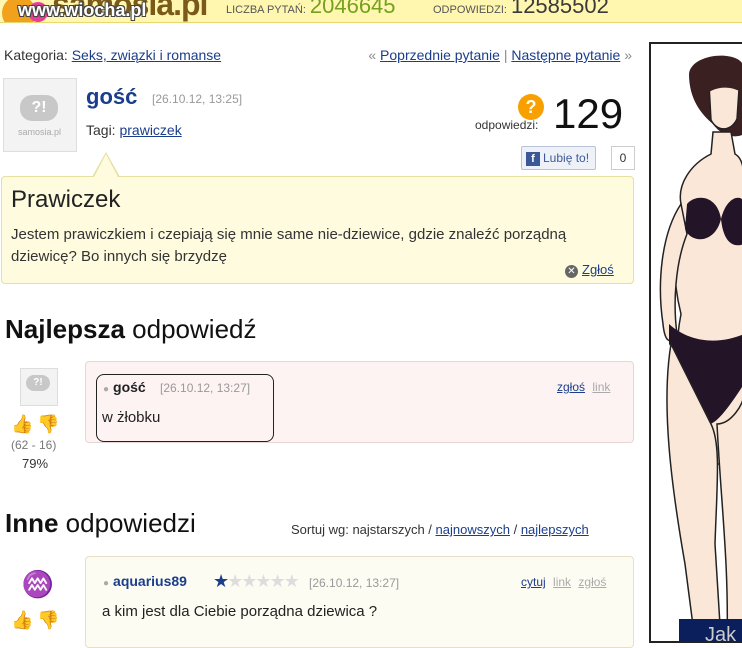 This screenshot has width=742, height=648. Describe the element at coordinates (131, 417) in the screenshot. I see `best-answer-text: w żłobku` at that location.